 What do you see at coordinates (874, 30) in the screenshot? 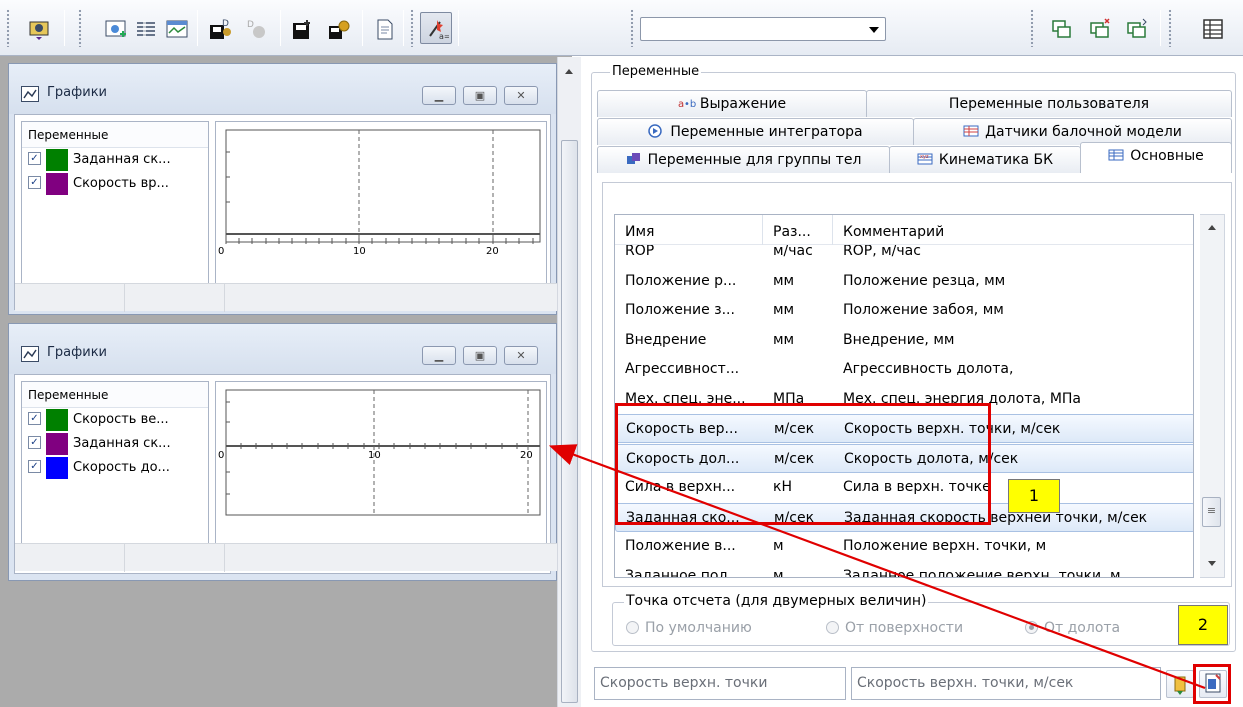
I see `chevron-down-icon` at bounding box center [874, 30].